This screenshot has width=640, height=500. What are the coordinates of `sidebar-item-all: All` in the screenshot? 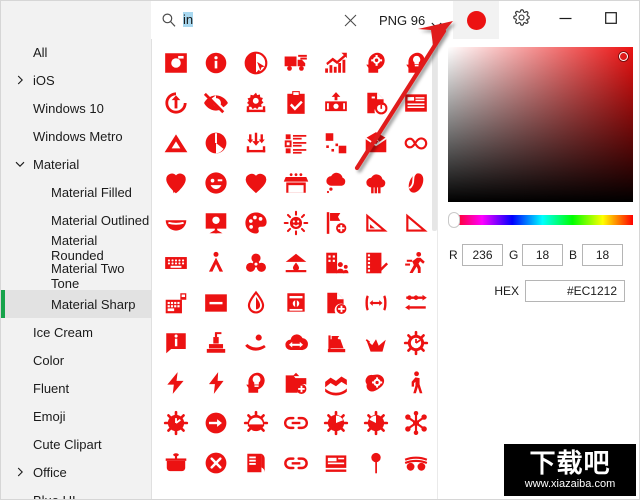 It's located at (76, 52).